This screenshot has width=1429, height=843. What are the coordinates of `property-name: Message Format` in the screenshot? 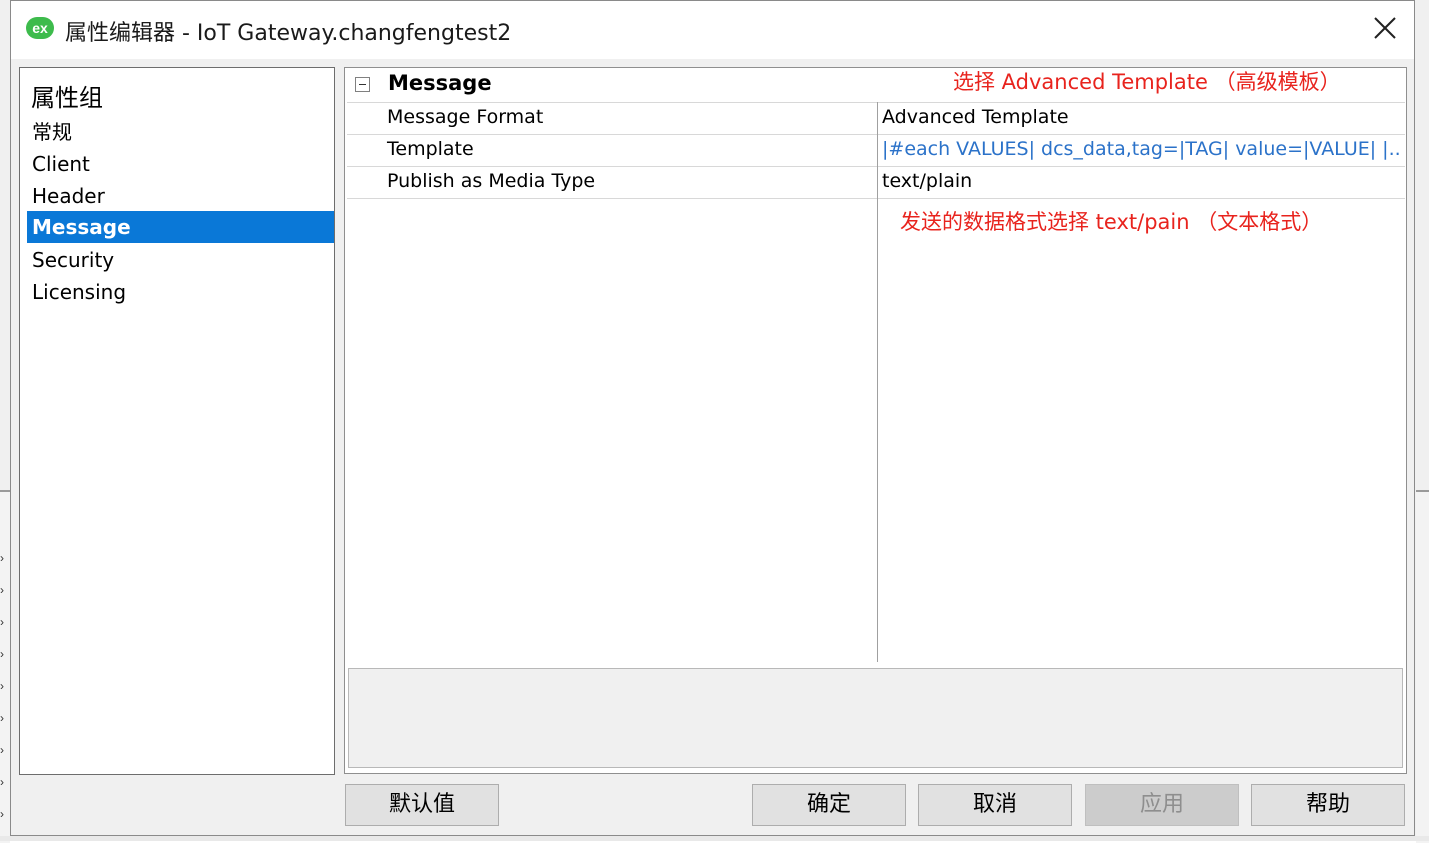 It's located at (465, 117).